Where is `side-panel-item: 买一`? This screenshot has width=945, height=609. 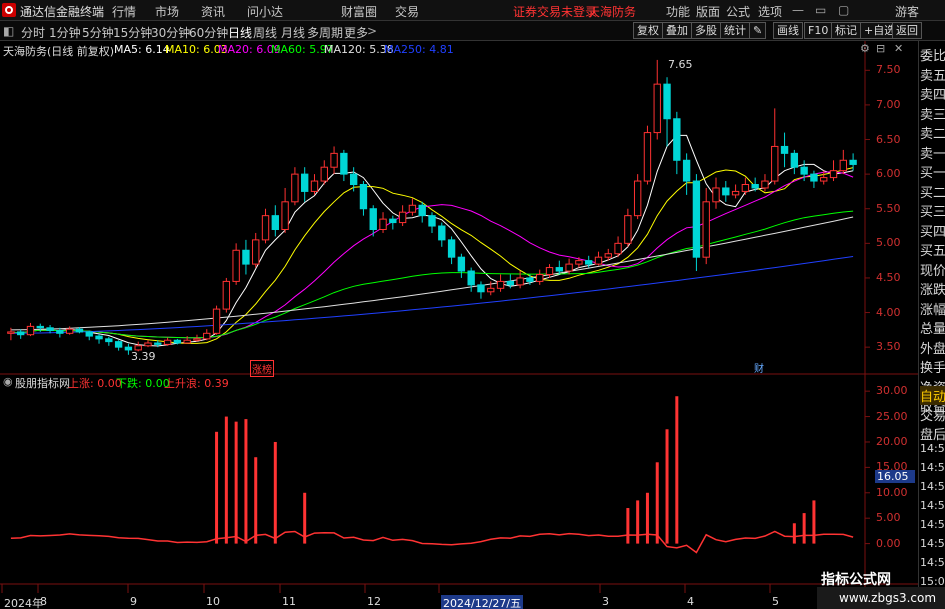
side-panel-item: 买一 is located at coordinates (932, 171).